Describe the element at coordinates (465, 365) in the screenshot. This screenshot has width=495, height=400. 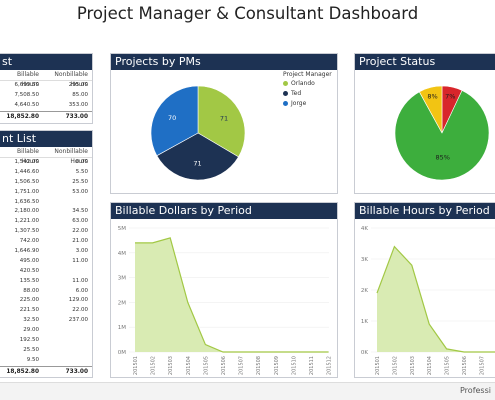
I see `x-tick-label: 201506` at that location.